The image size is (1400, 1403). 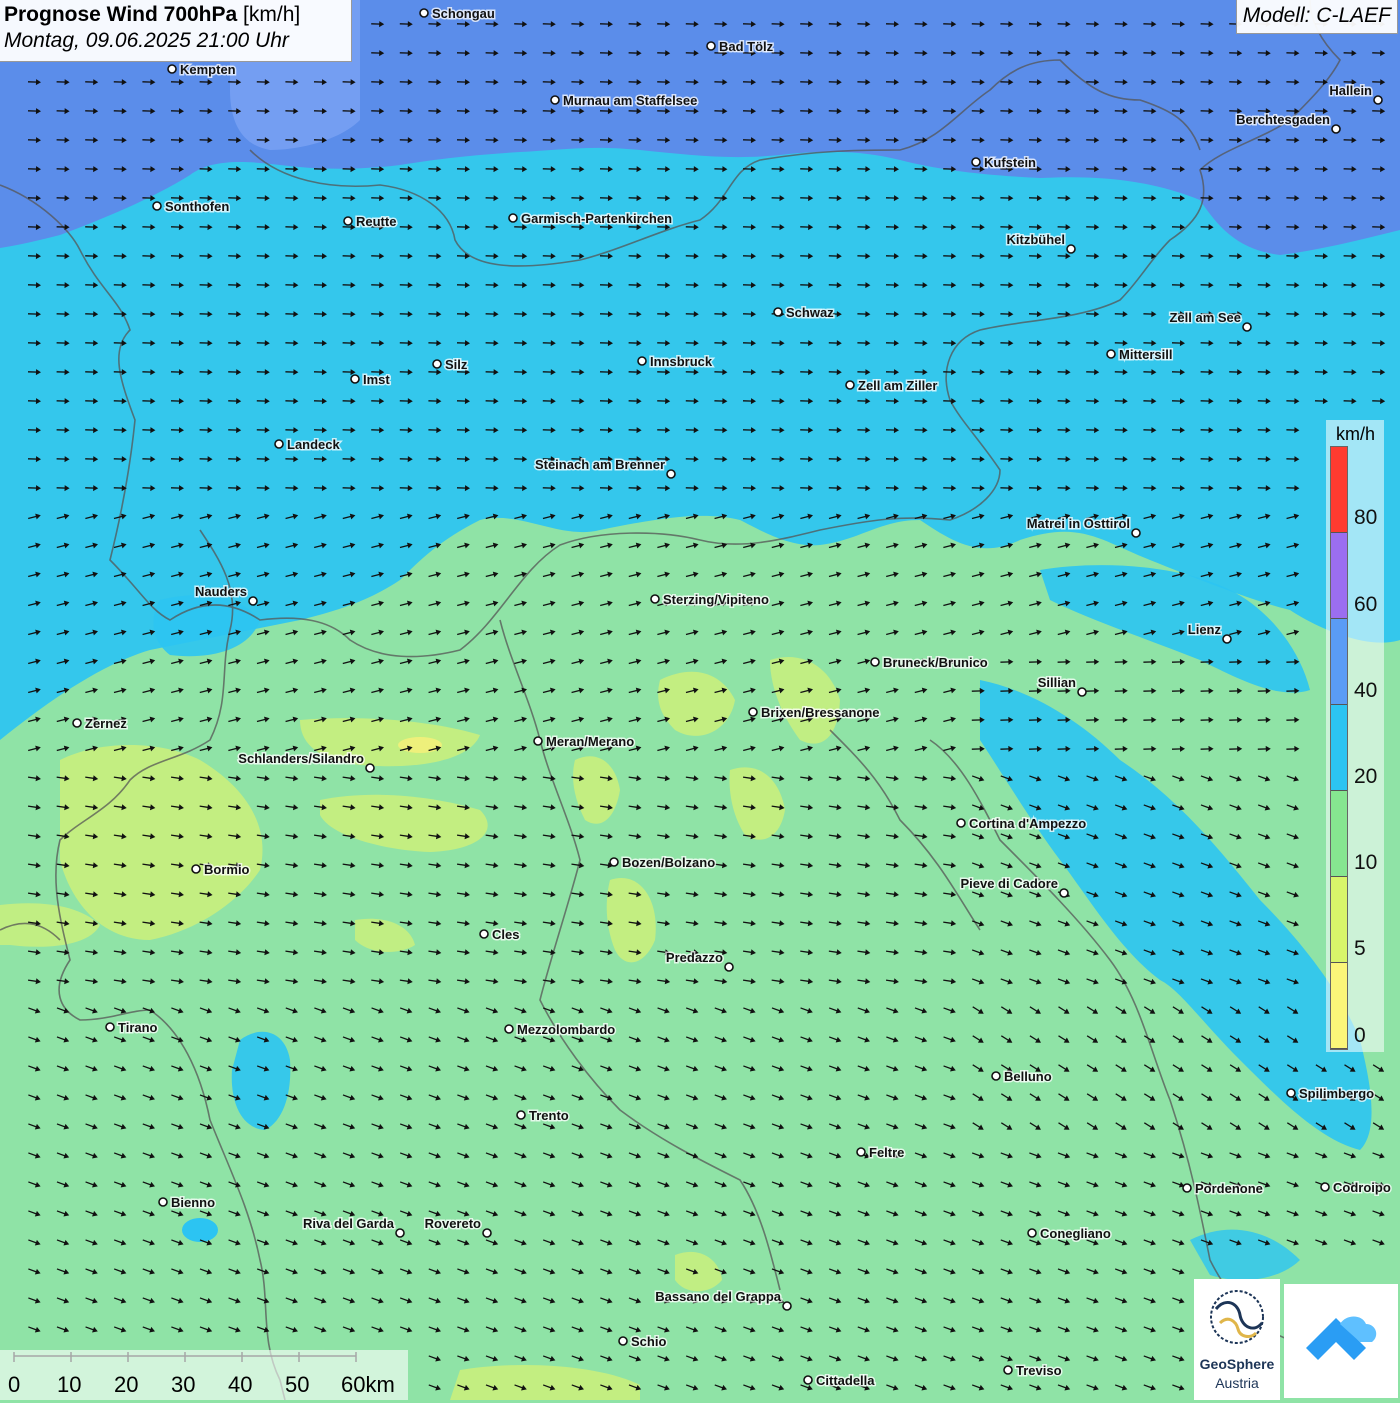 I want to click on town-label: Imst, so click(x=376, y=379).